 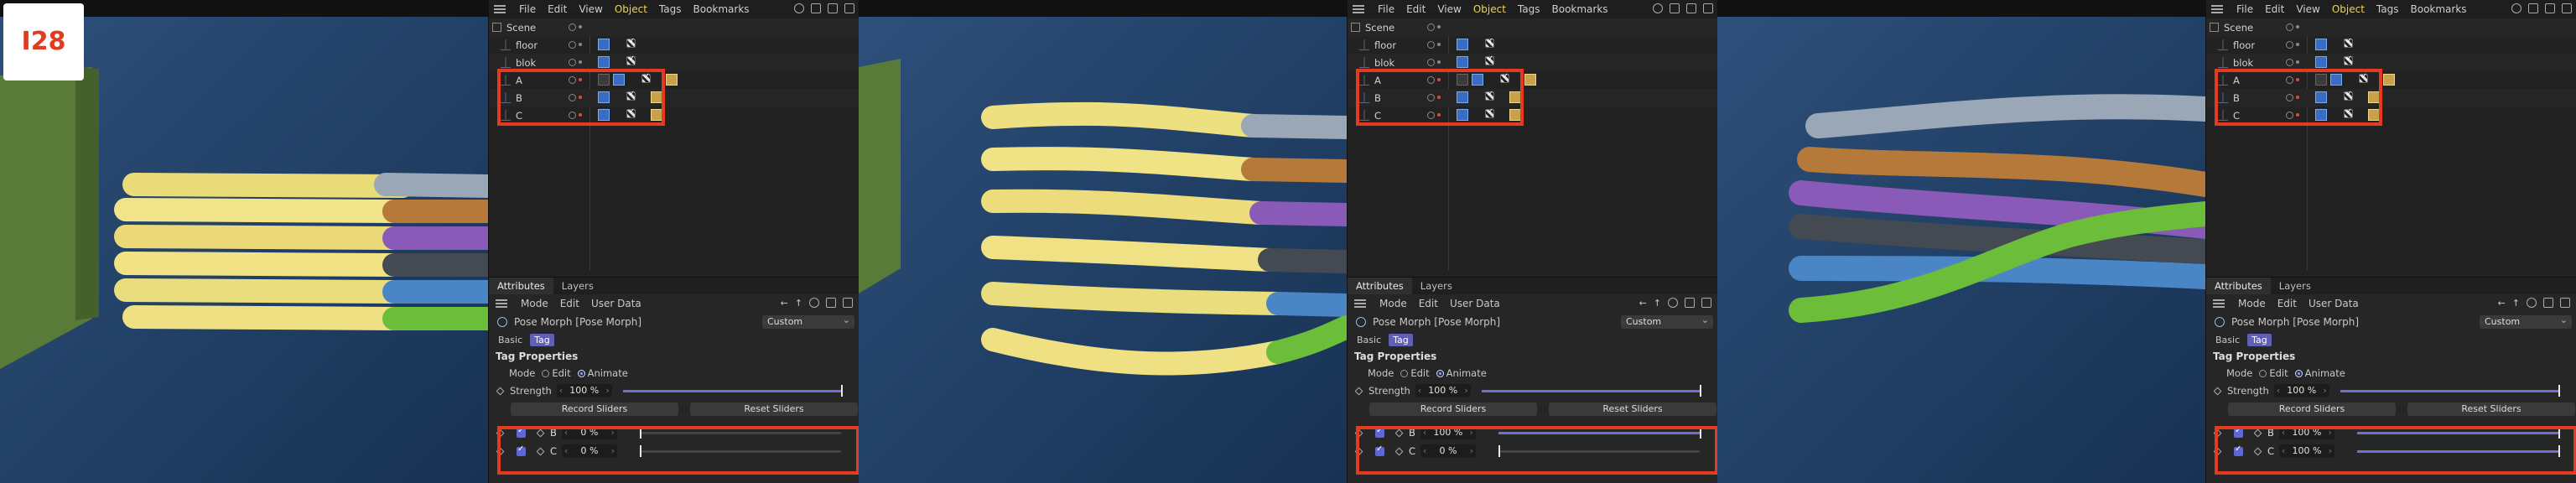 I want to click on menu-user-data: User Data, so click(x=616, y=303).